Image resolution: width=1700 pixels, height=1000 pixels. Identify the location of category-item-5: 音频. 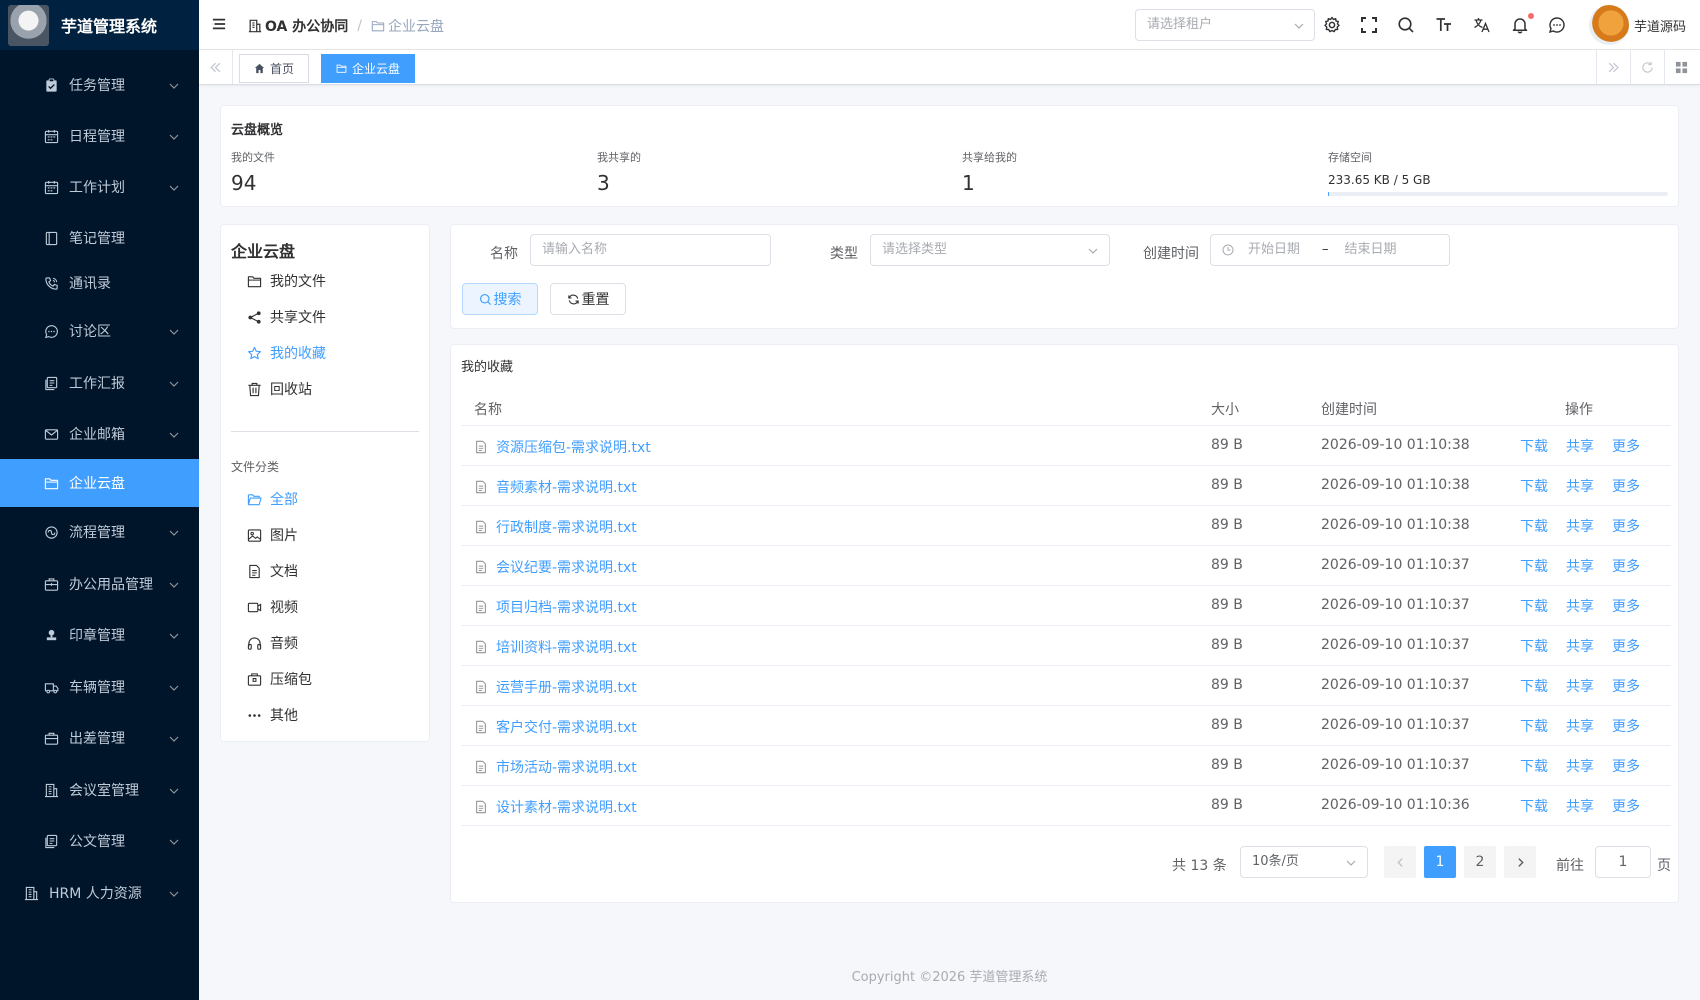
(272, 643).